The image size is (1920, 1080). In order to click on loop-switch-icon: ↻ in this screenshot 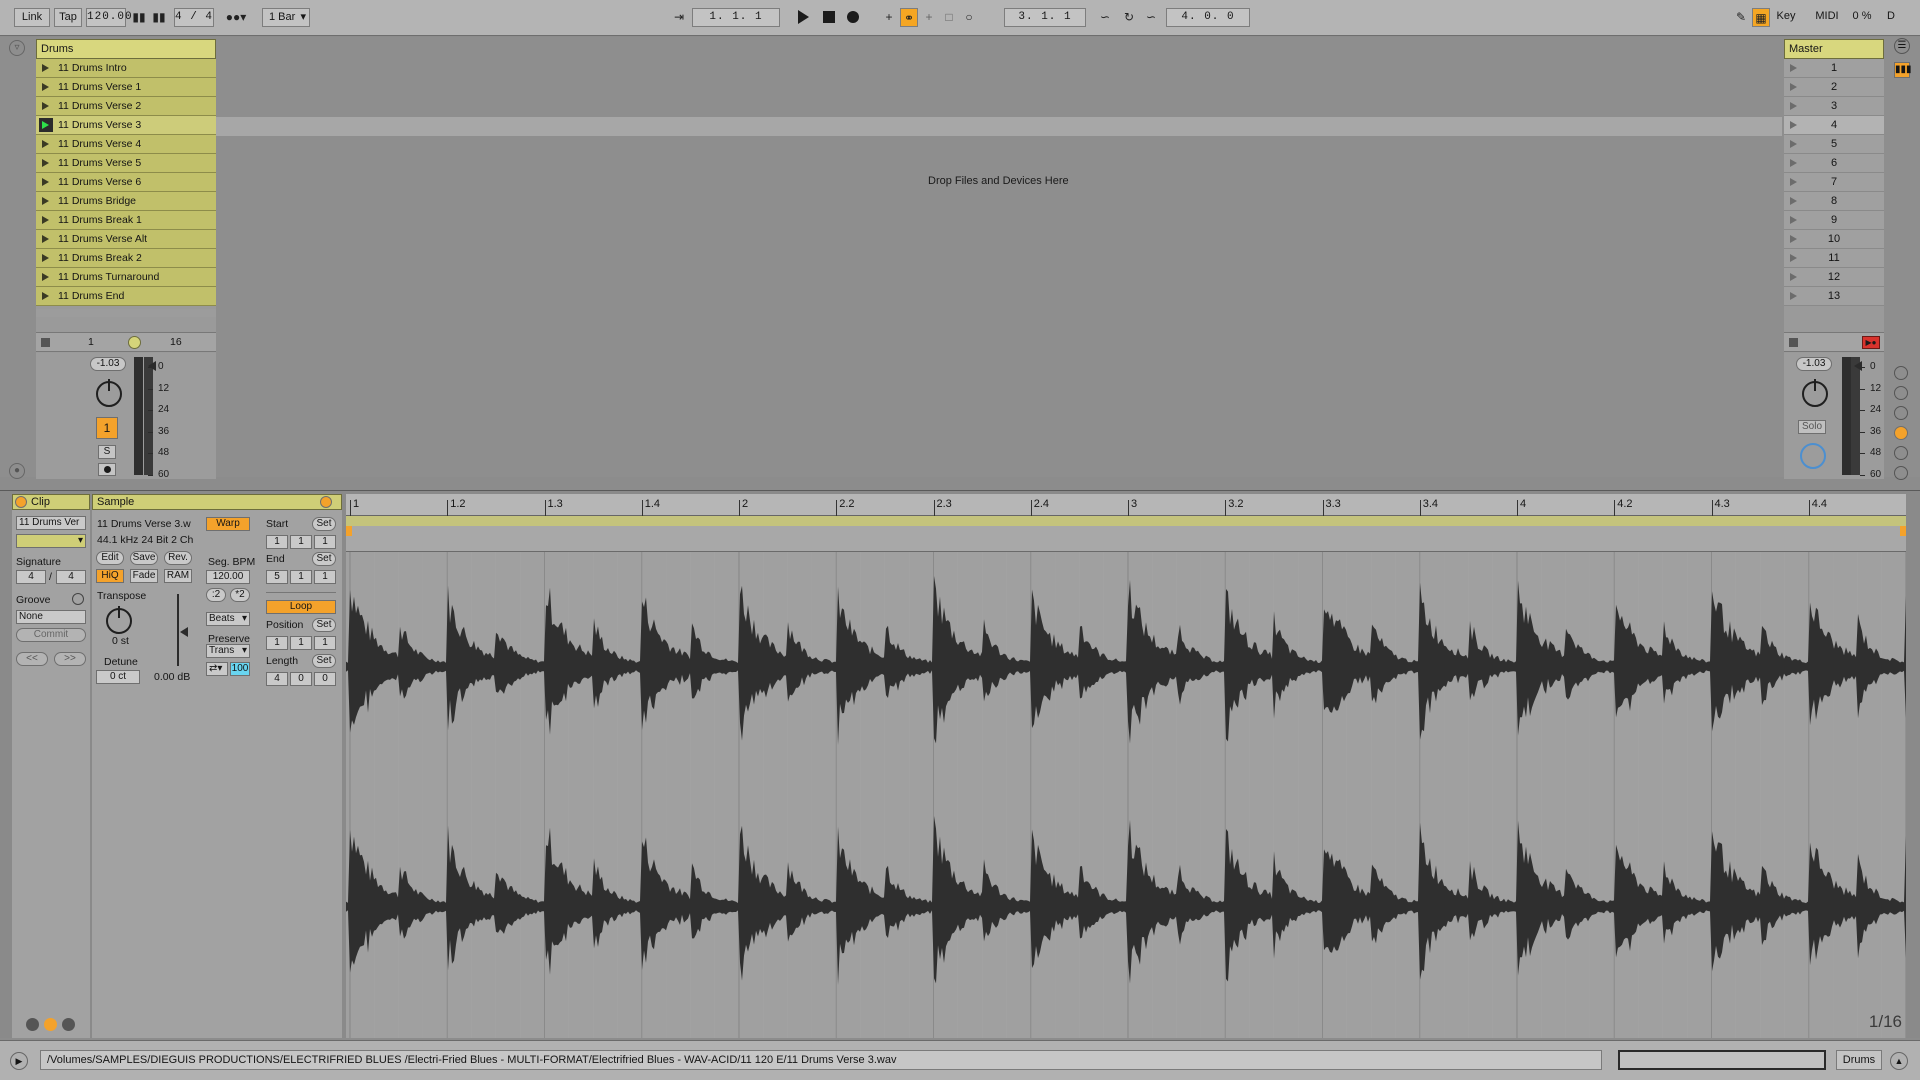, I will do `click(1129, 17)`.